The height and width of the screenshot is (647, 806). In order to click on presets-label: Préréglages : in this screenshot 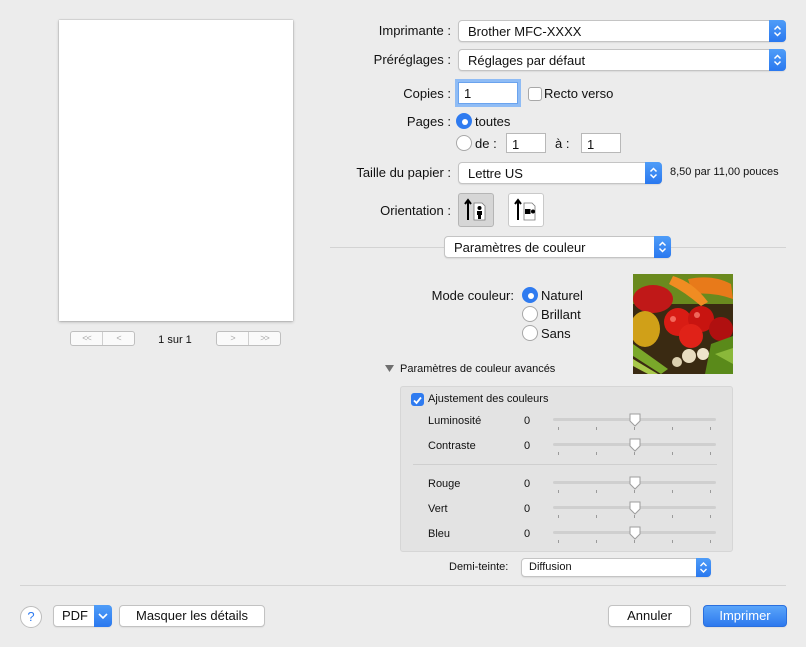, I will do `click(412, 59)`.